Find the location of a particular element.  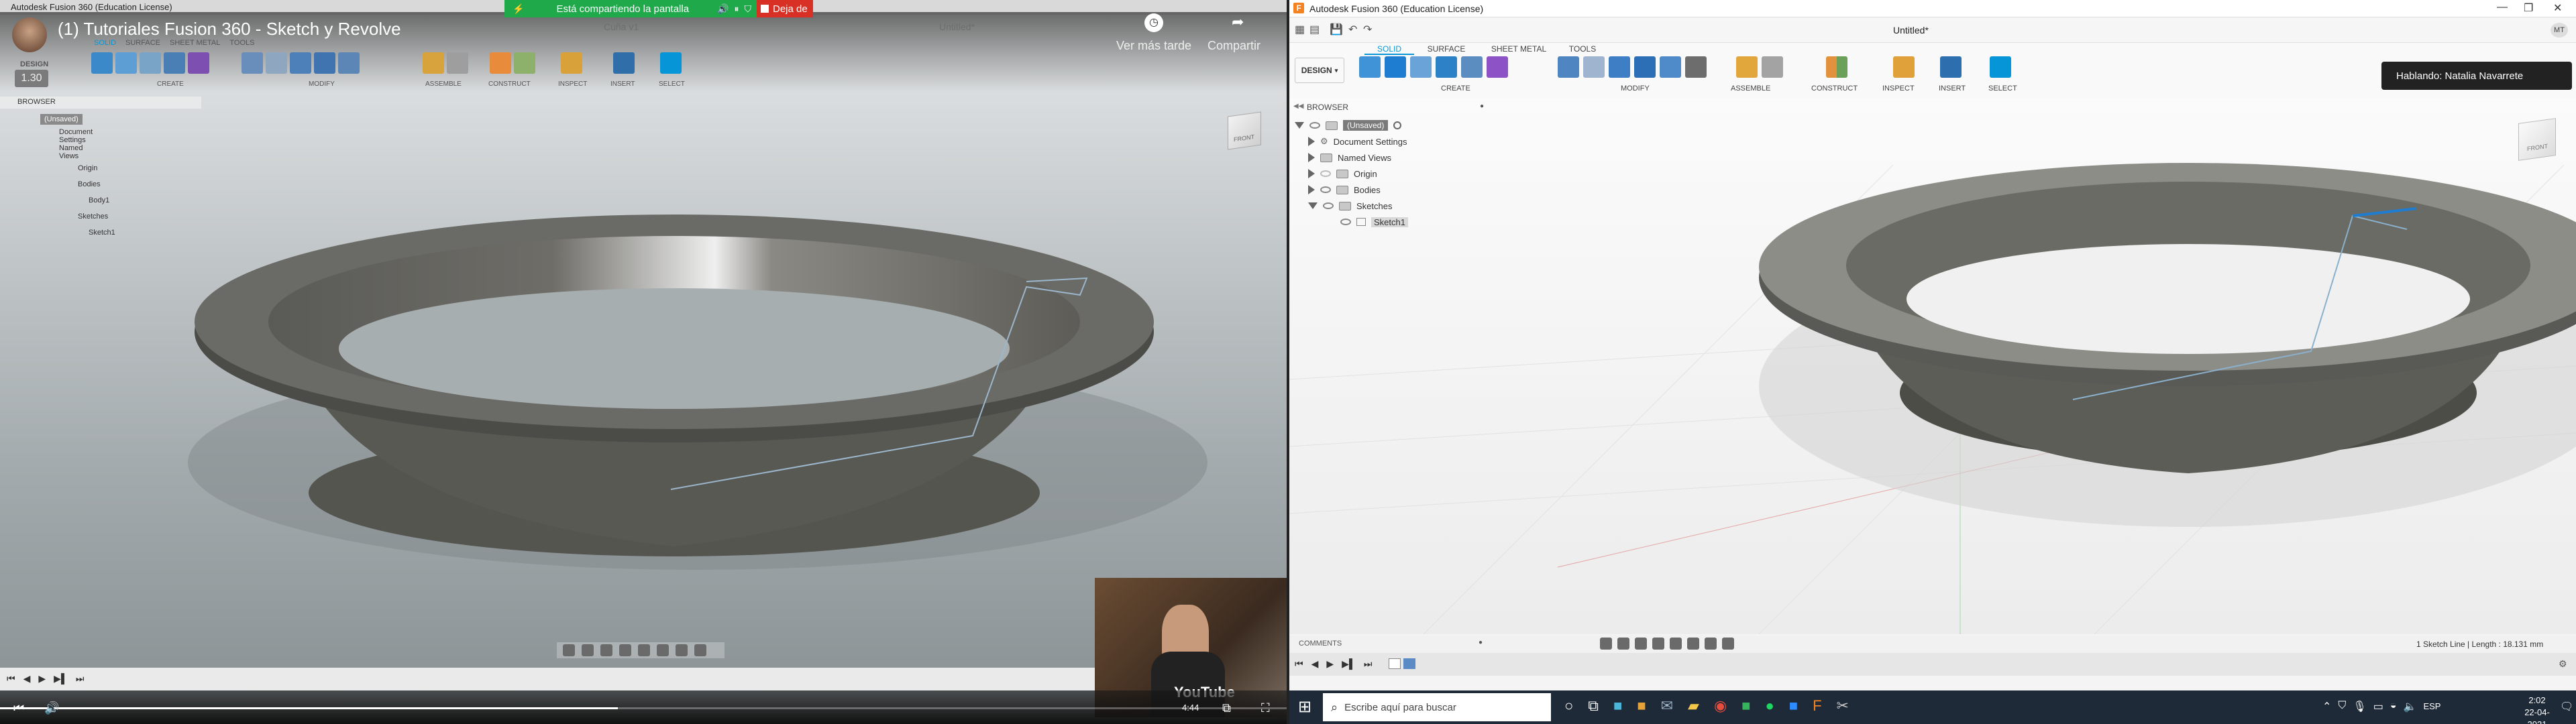

create-form-icon is located at coordinates (1497, 67).